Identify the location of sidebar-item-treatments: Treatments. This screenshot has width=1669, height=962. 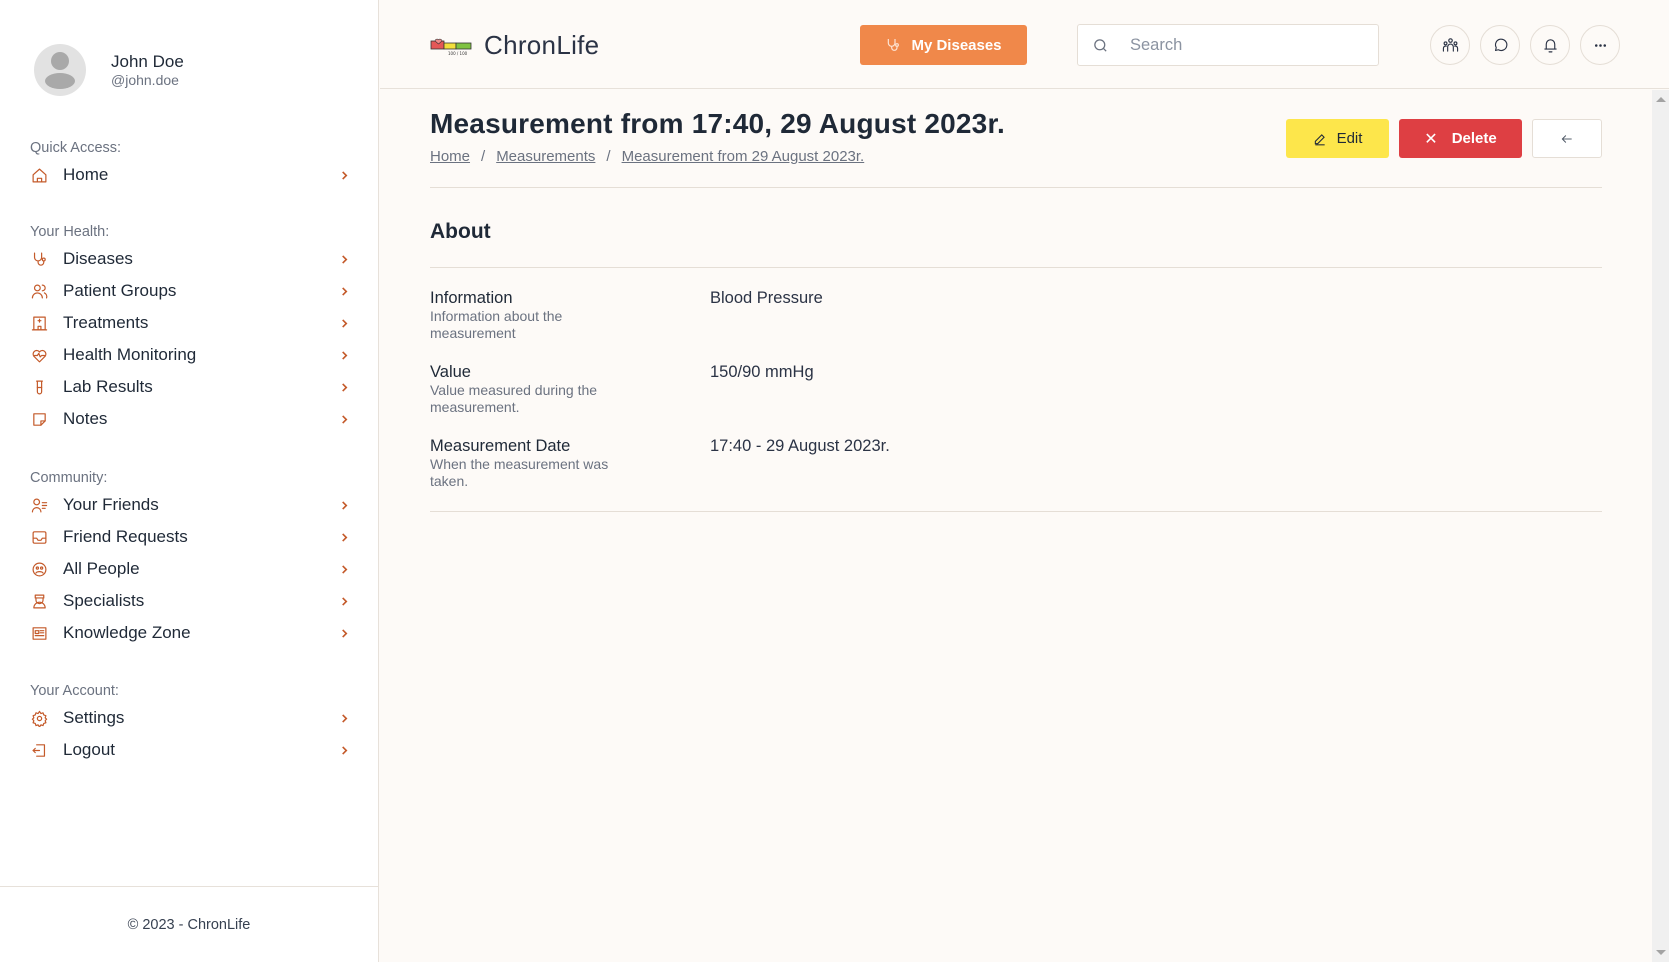
(190, 323).